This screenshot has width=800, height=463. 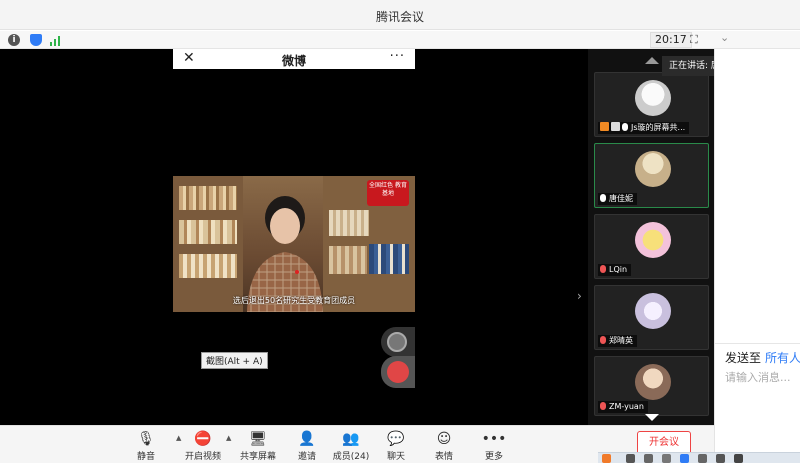 What do you see at coordinates (203, 439) in the screenshot?
I see `video-off-icon: ⛔` at bounding box center [203, 439].